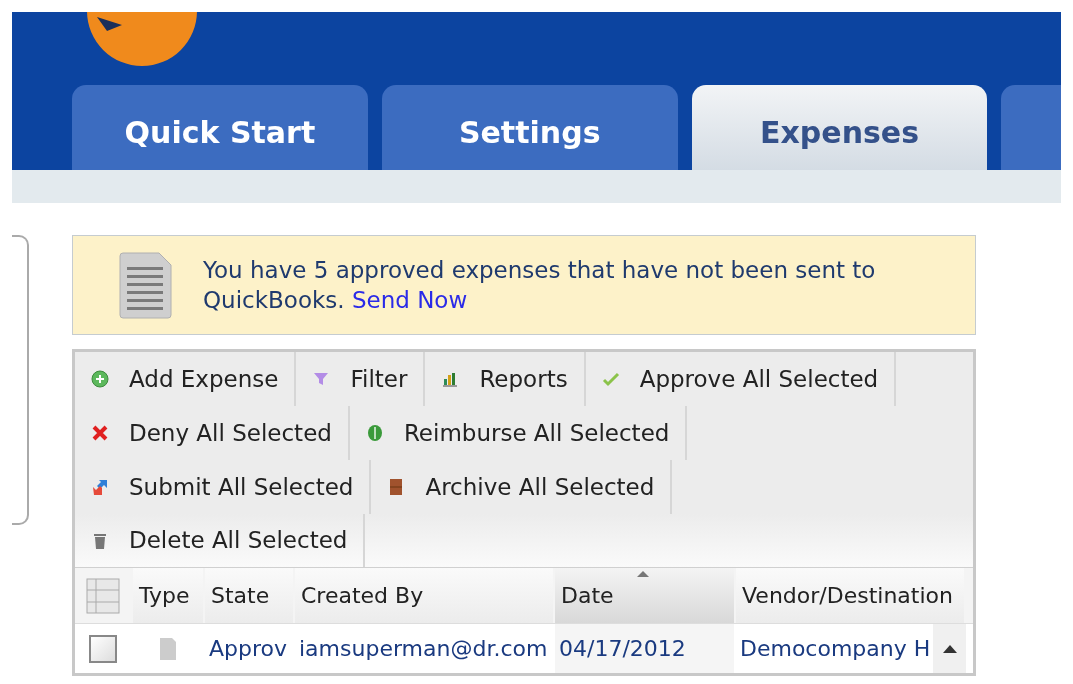 This screenshot has width=1073, height=684. I want to click on table-cell-text: Democompany H, so click(835, 649).